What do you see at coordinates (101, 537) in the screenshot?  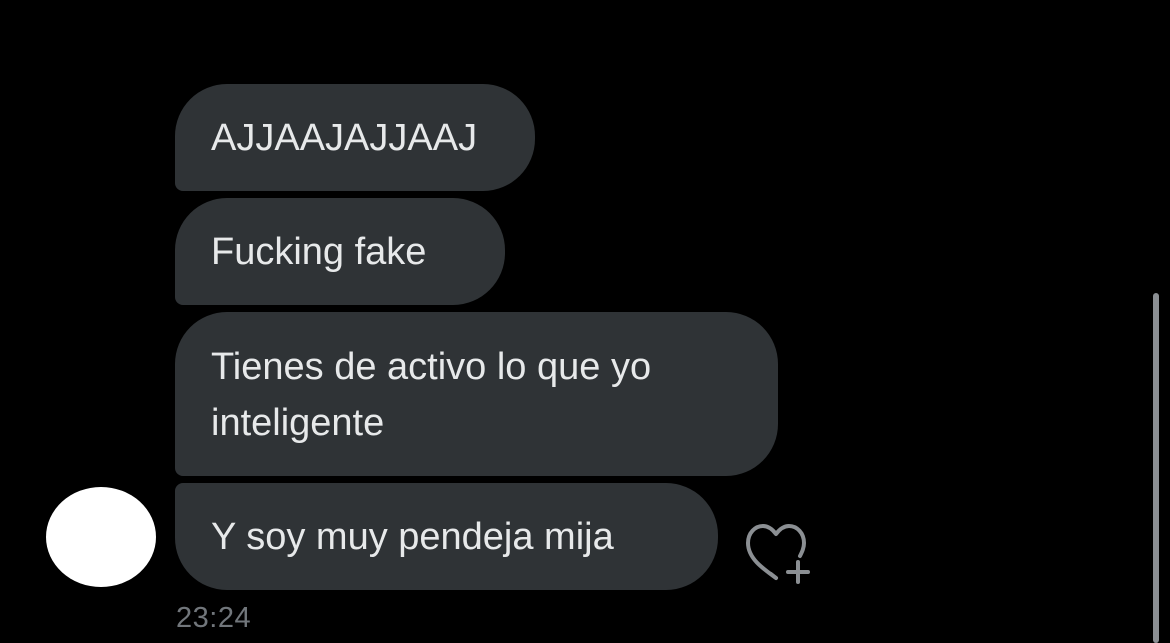 I see `avatar` at bounding box center [101, 537].